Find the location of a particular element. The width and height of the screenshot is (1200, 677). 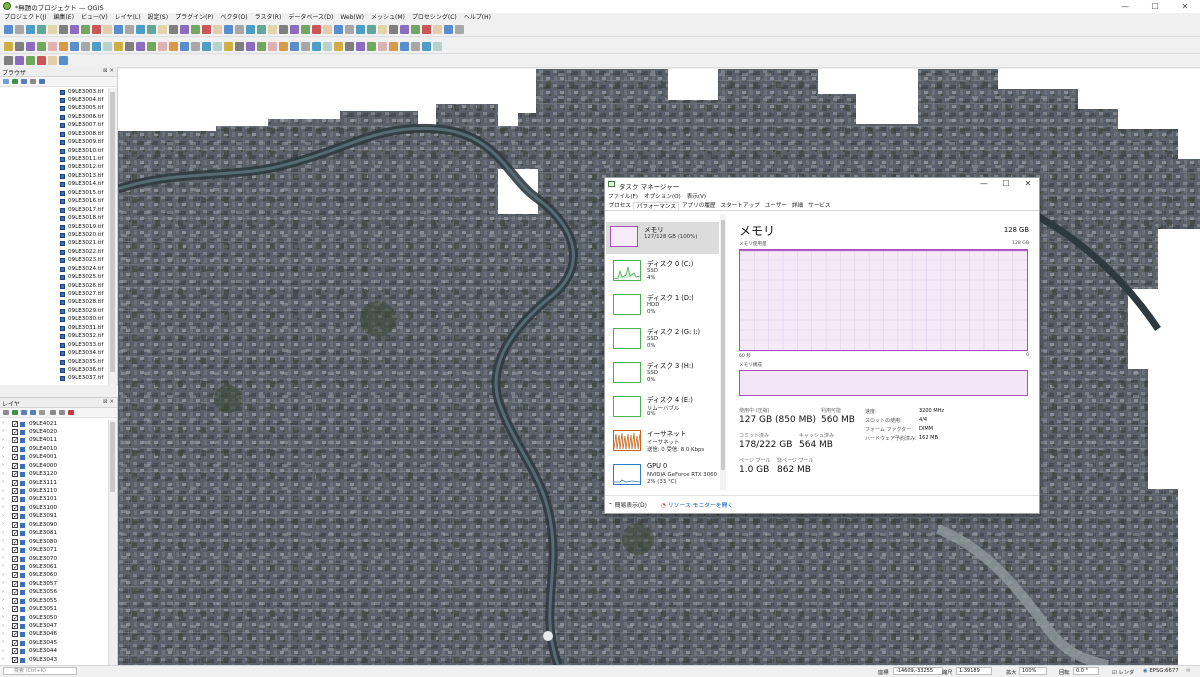

menu-help: ヘルプ(H) is located at coordinates (477, 18).